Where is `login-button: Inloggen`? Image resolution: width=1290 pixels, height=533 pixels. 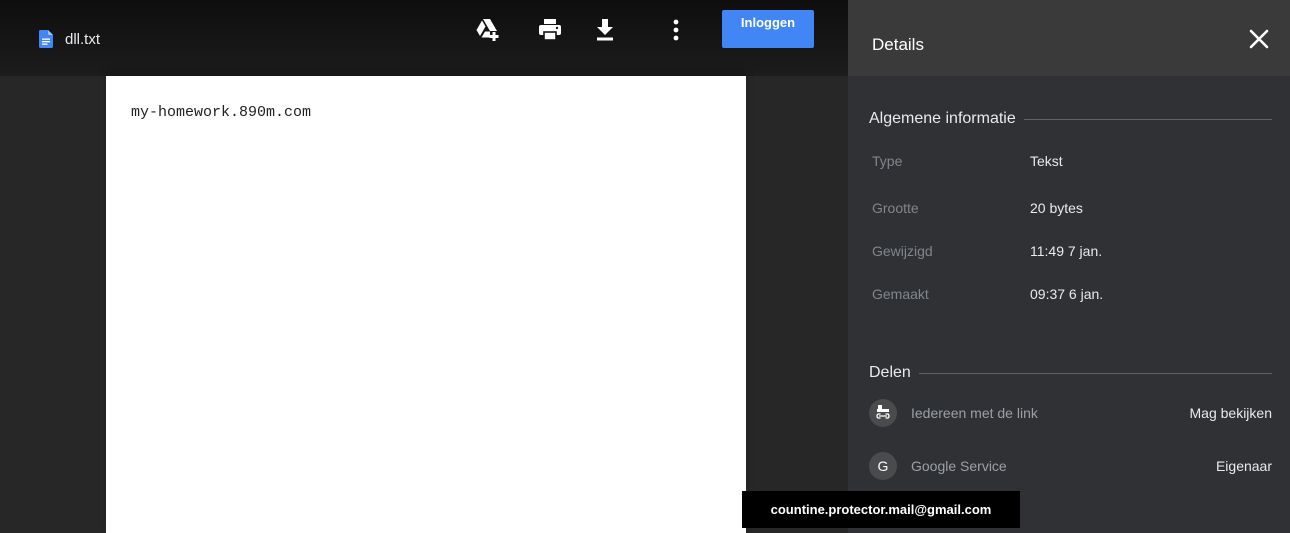
login-button: Inloggen is located at coordinates (768, 29).